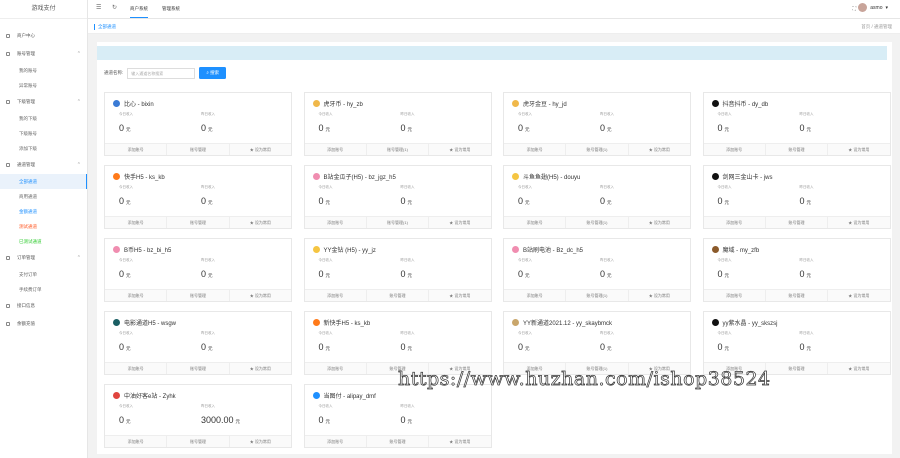  What do you see at coordinates (43, 148) in the screenshot?
I see `sidebar-item: 添加下级` at bounding box center [43, 148].